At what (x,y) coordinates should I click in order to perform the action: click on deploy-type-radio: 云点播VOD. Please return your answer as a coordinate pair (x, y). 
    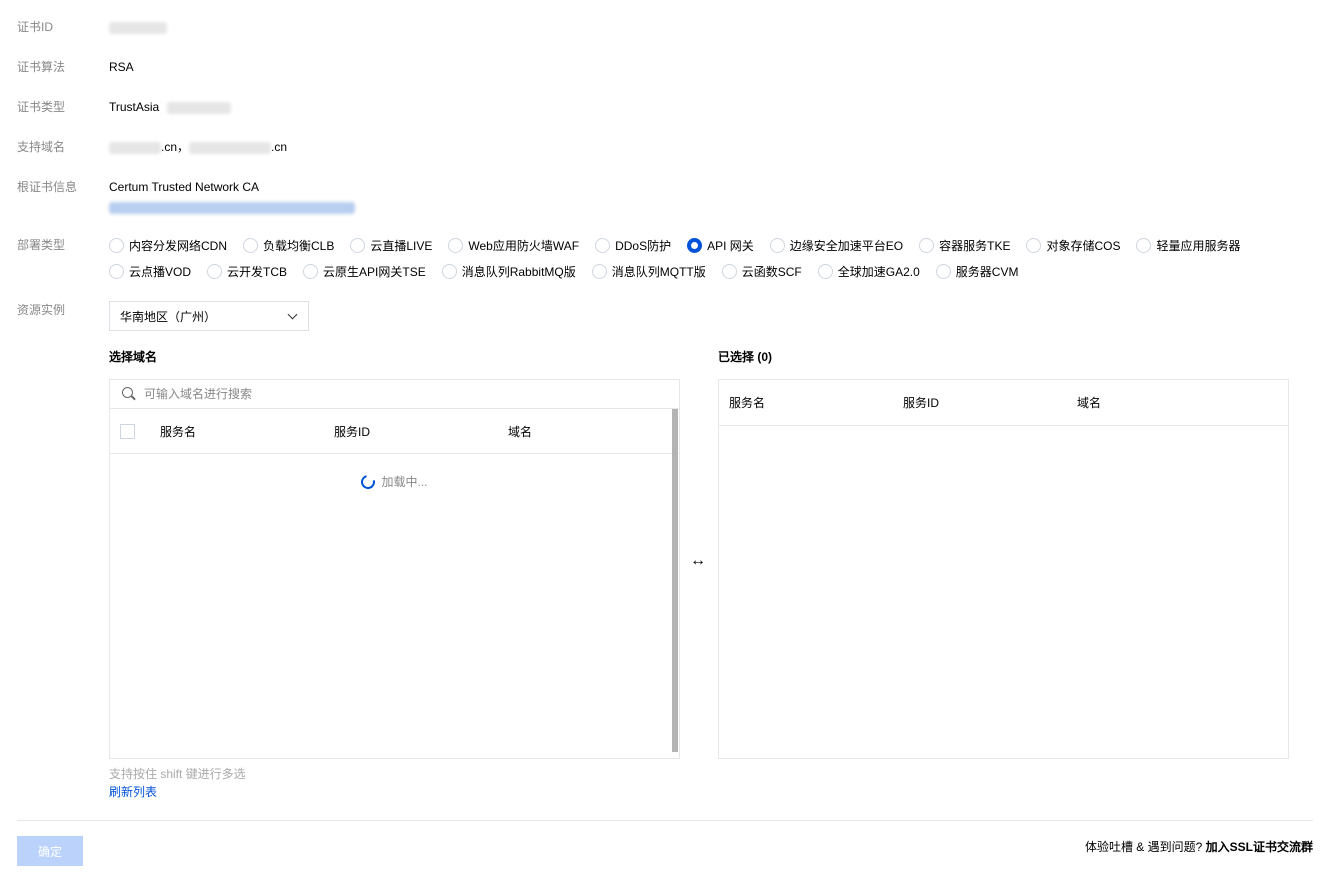
    Looking at the image, I should click on (150, 271).